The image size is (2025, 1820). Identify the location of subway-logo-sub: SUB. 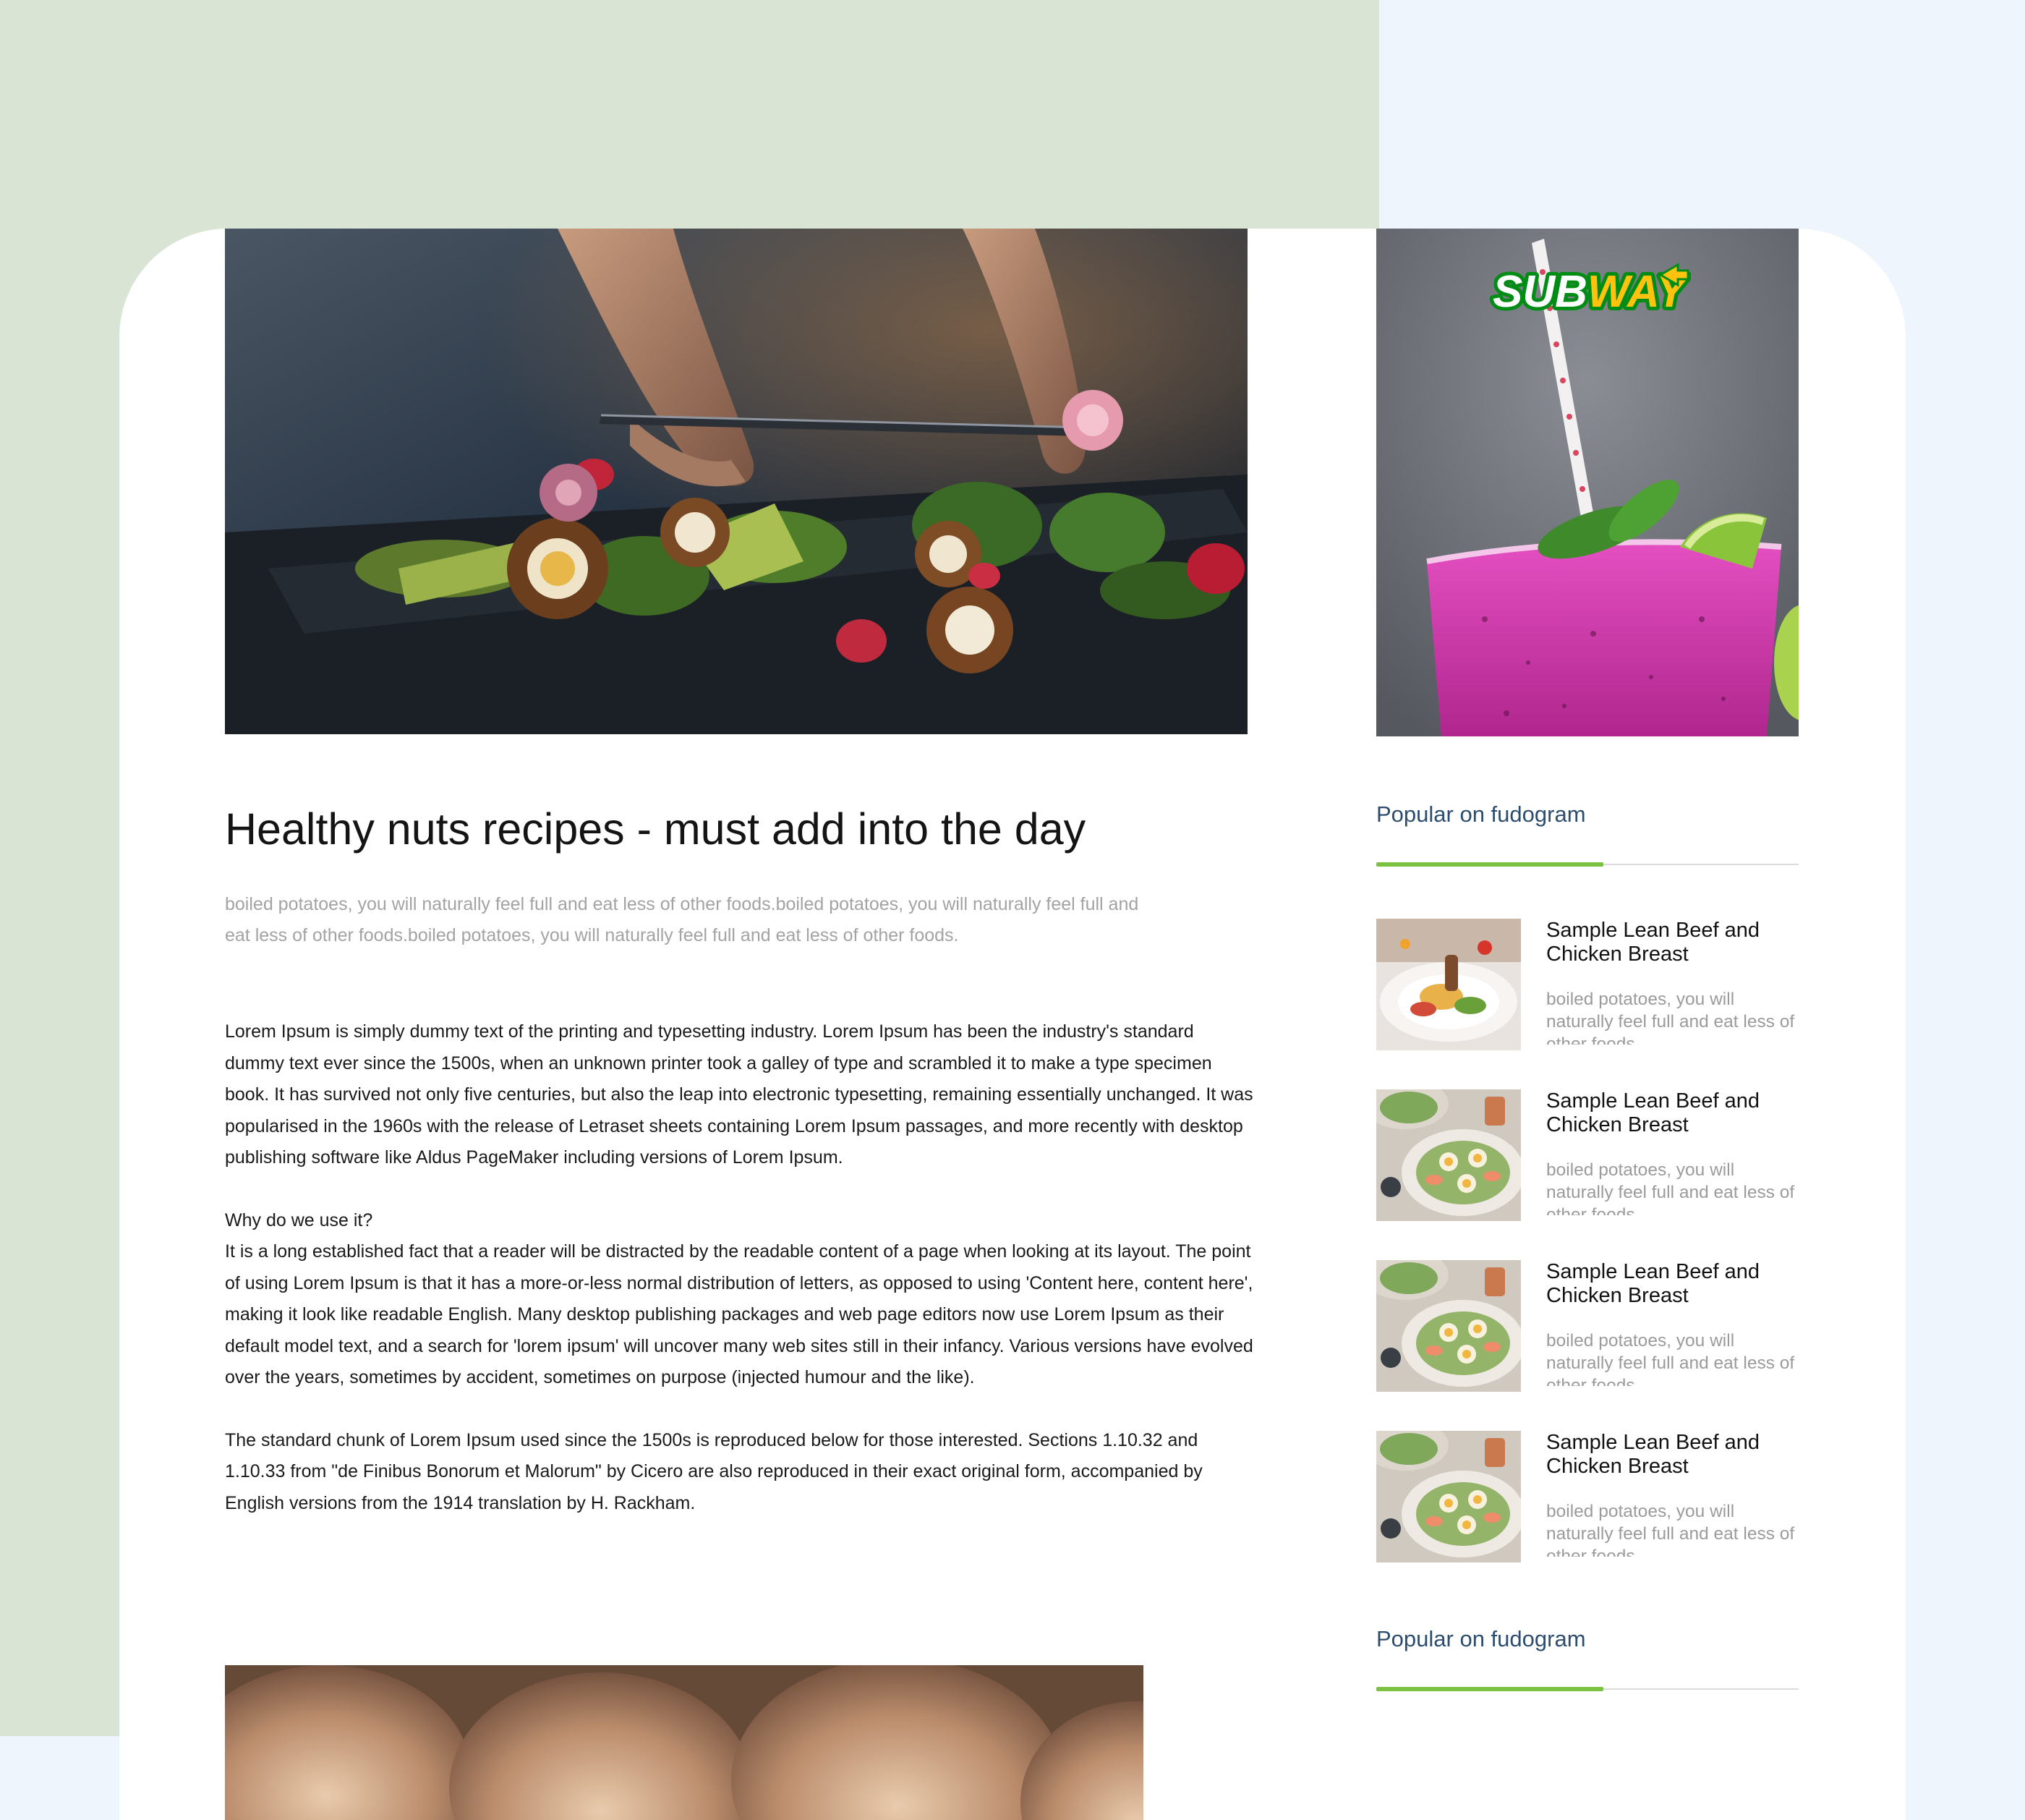
(1540, 292).